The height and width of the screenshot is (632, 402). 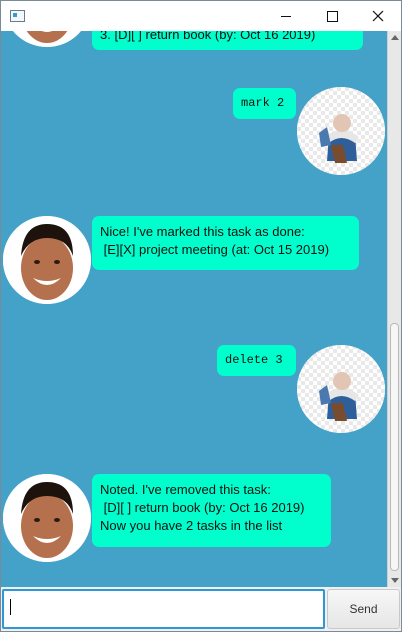 What do you see at coordinates (363, 609) in the screenshot?
I see `send-button: Send` at bounding box center [363, 609].